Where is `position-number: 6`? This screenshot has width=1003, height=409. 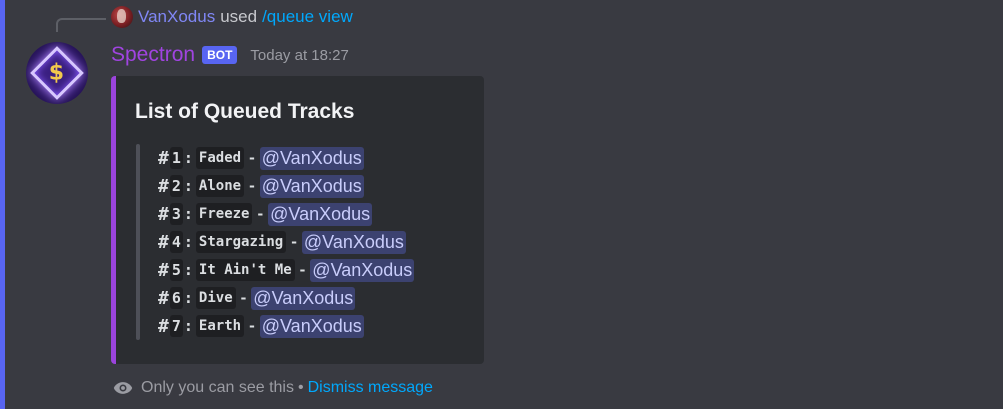 position-number: 6 is located at coordinates (176, 298).